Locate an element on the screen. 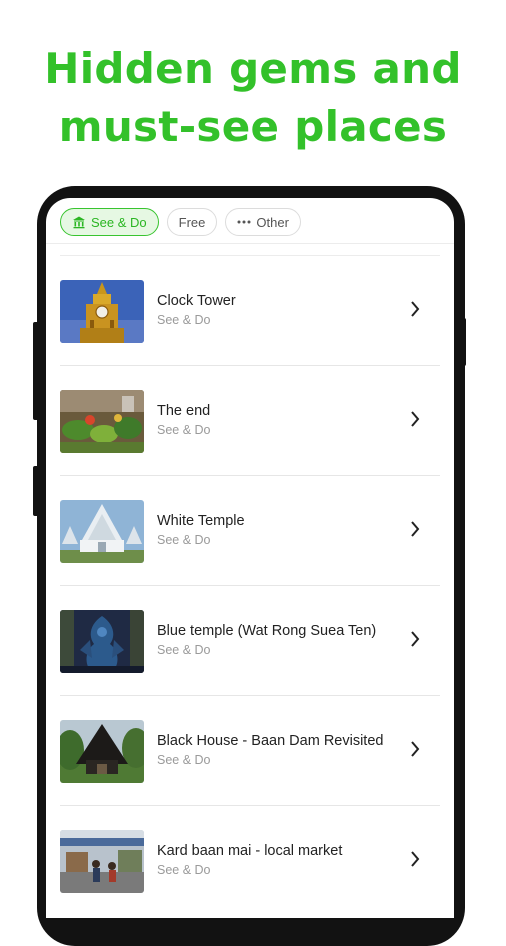 The width and height of the screenshot is (506, 946). headline-line-2: must-see places is located at coordinates (253, 126).